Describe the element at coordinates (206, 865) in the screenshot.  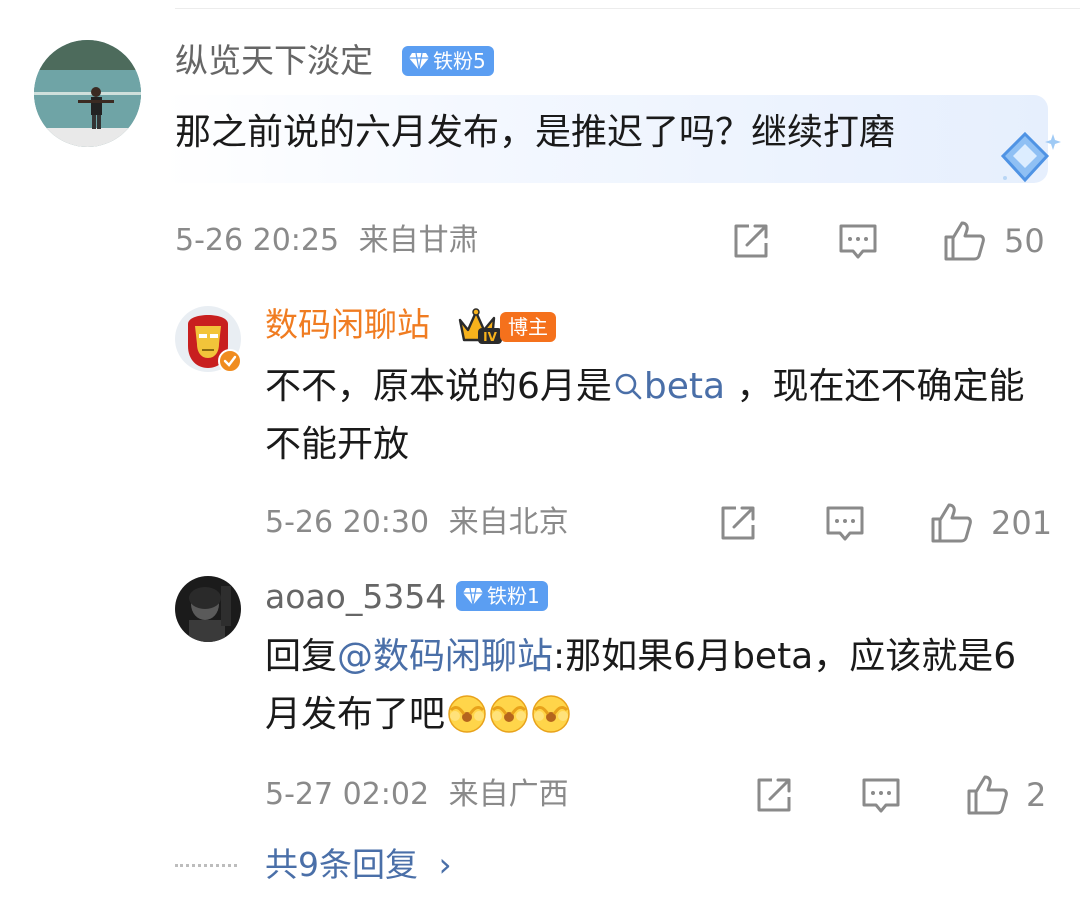
I see `more-replies-dots` at that location.